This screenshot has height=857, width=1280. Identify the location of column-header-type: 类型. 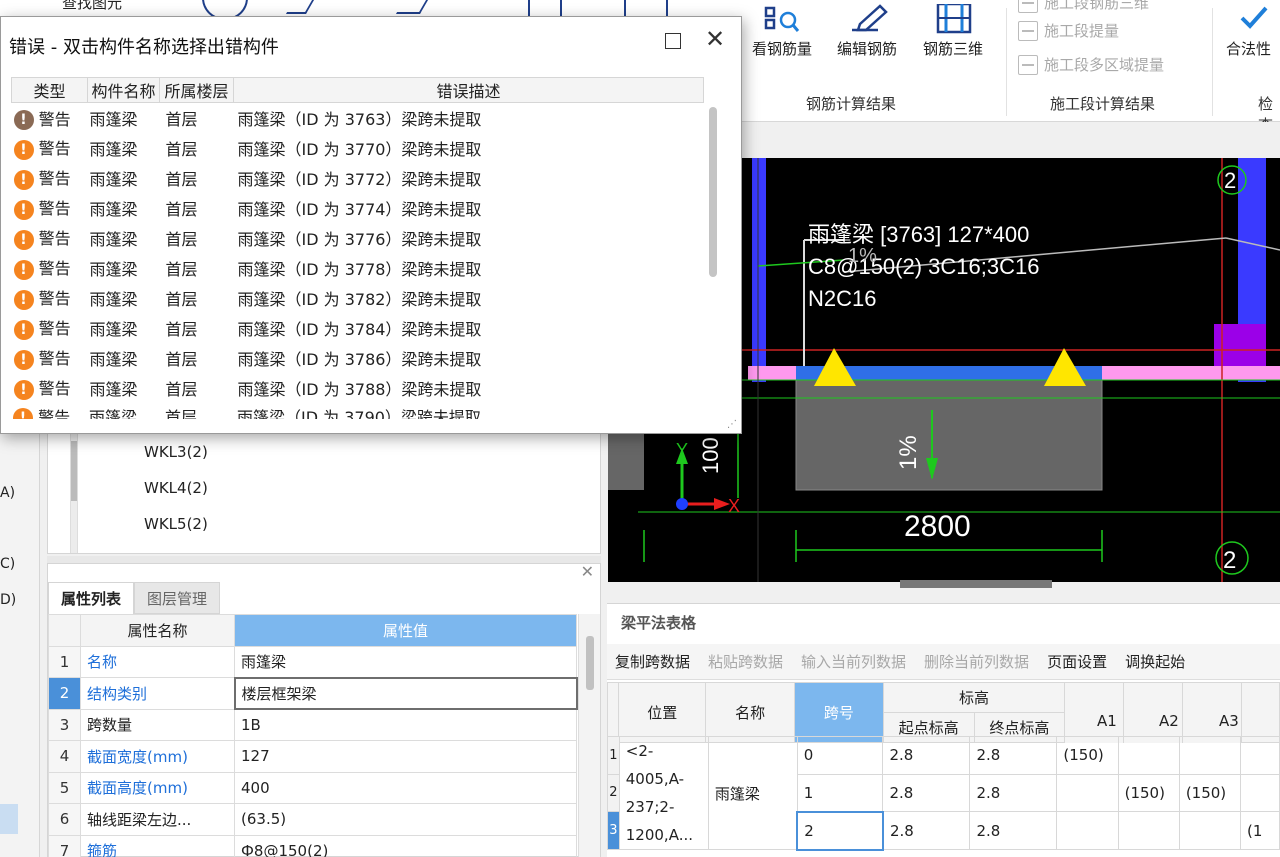
(49, 90).